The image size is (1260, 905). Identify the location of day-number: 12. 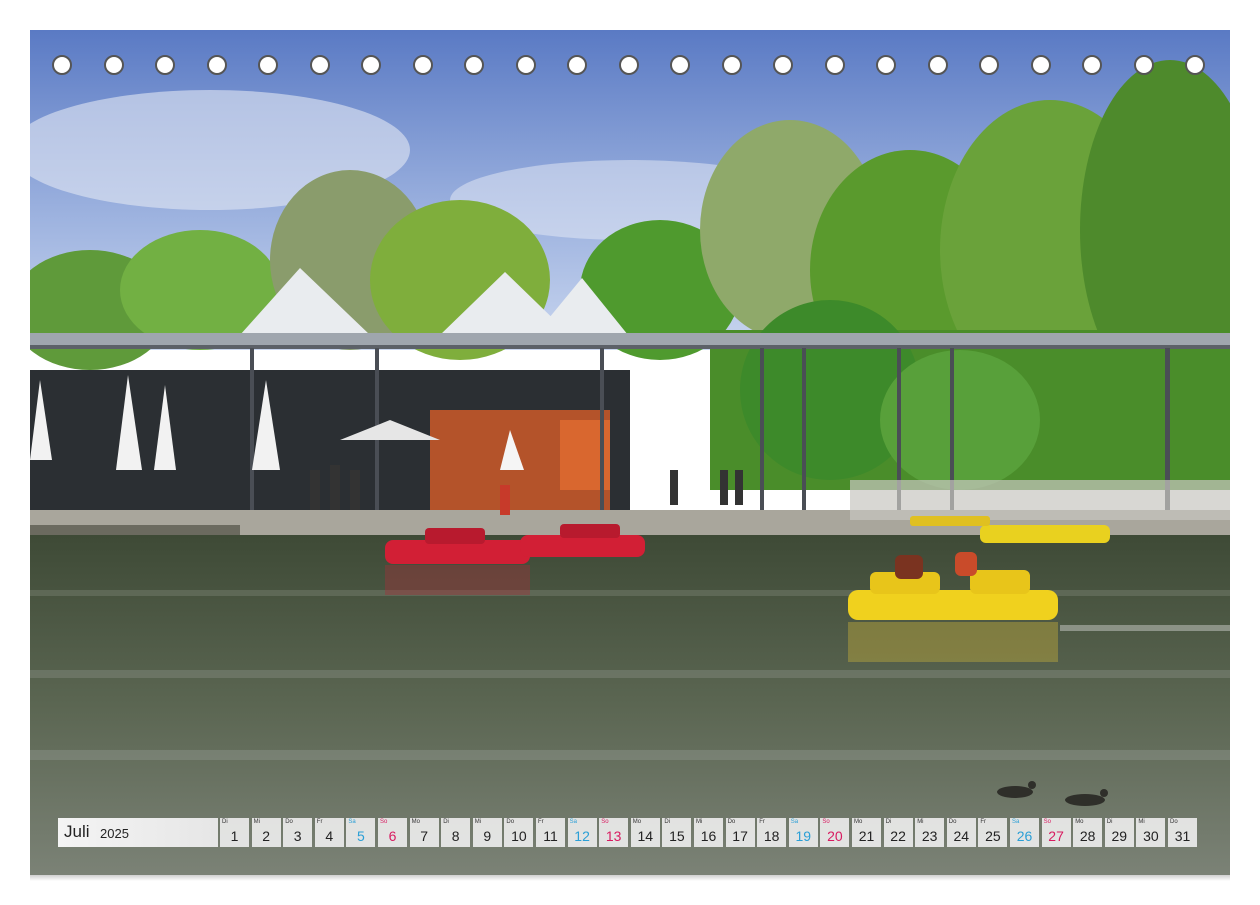
(582, 836).